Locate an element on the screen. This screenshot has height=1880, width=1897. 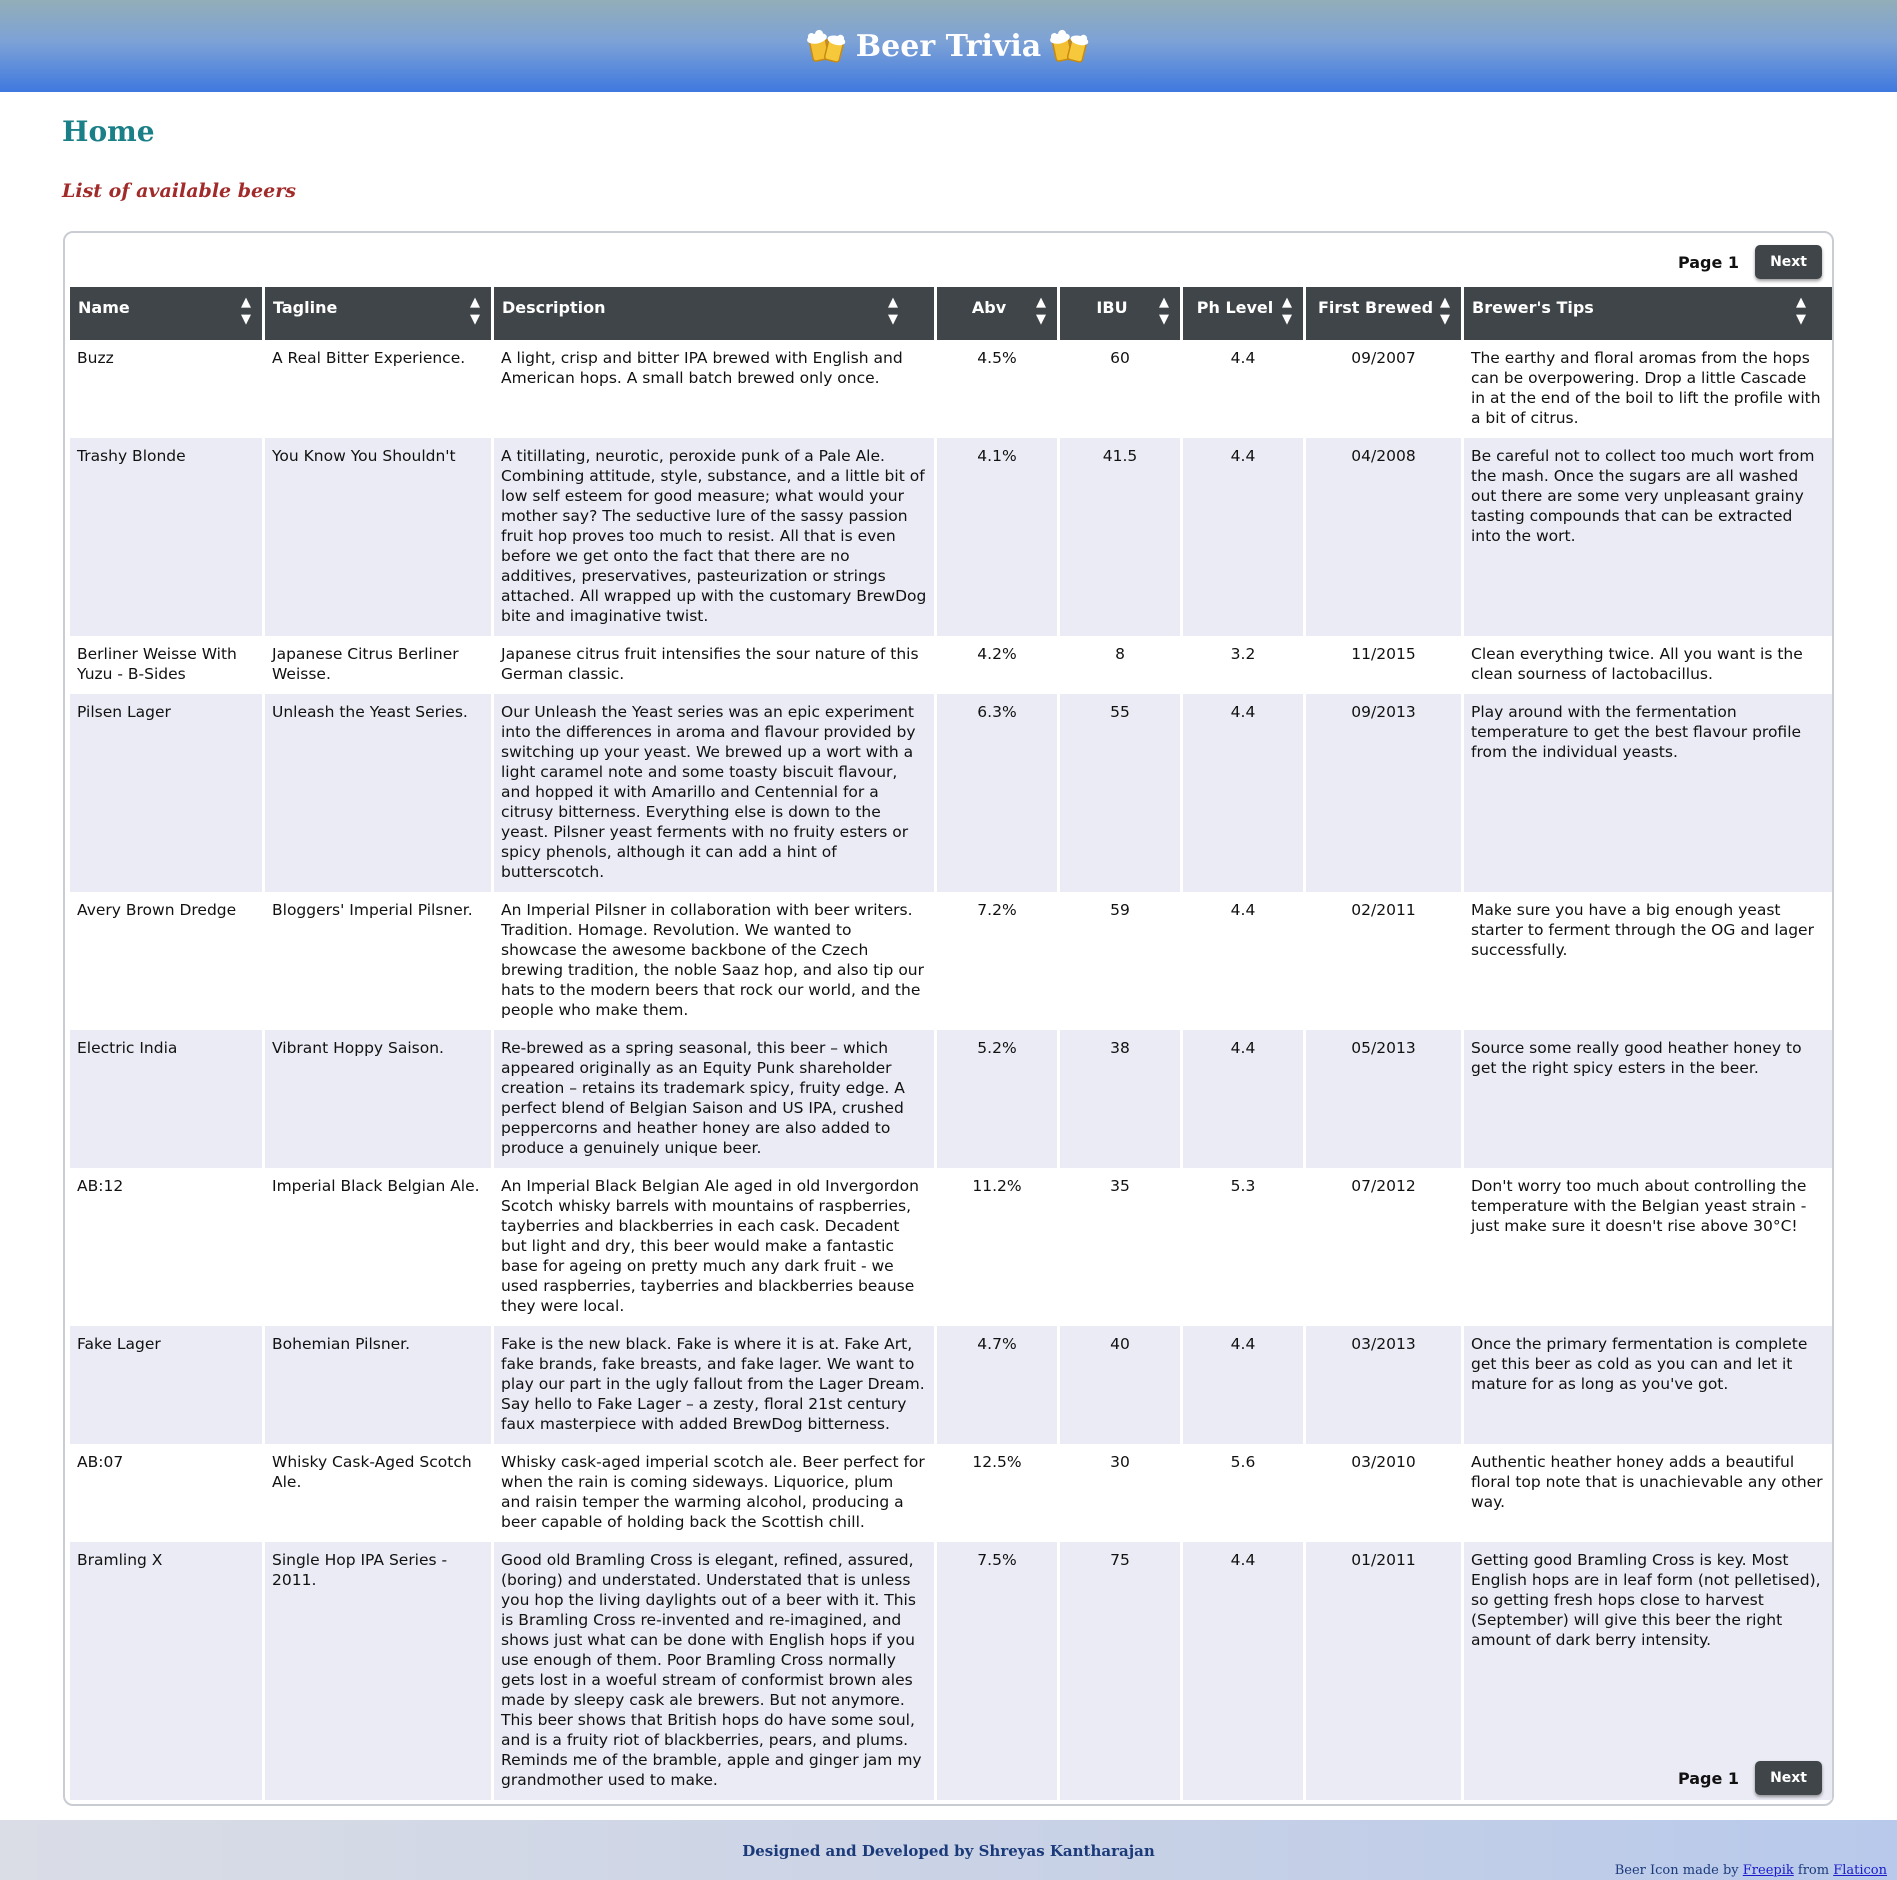
app-title: Beer Trivia is located at coordinates (948, 46).